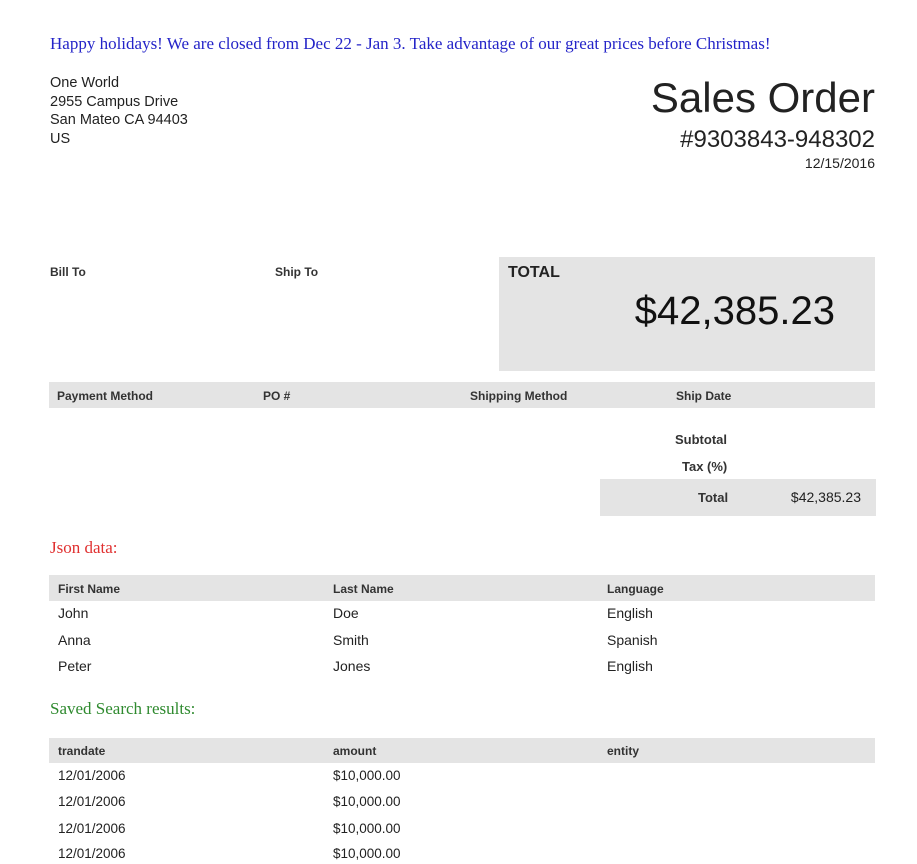 This screenshot has height=864, width=917. I want to click on total-amount: $42,385.23, so click(734, 311).